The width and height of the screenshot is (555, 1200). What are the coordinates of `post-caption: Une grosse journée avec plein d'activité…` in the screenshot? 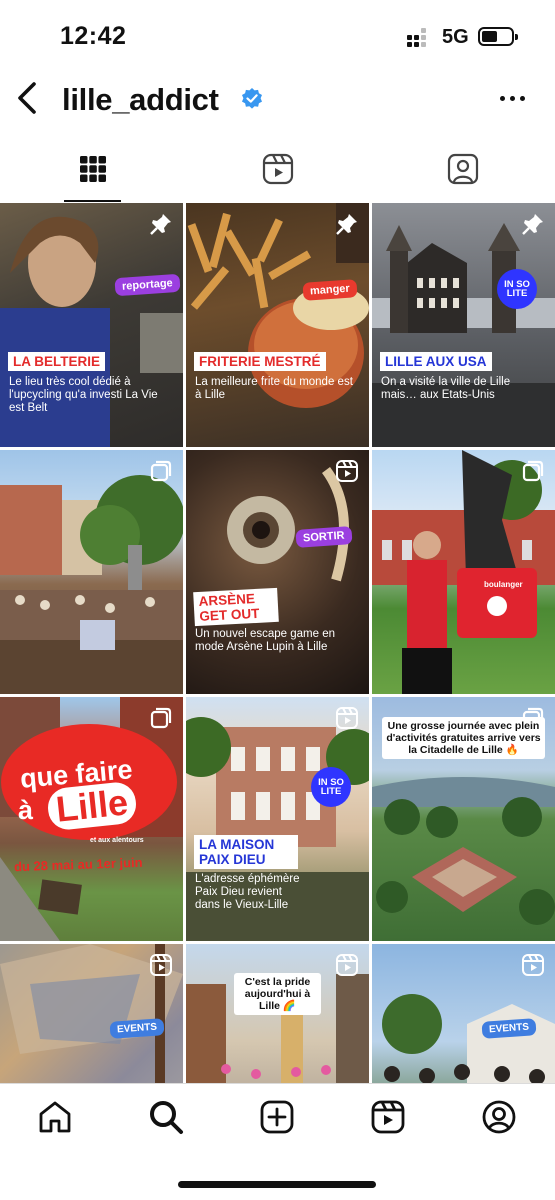 It's located at (463, 738).